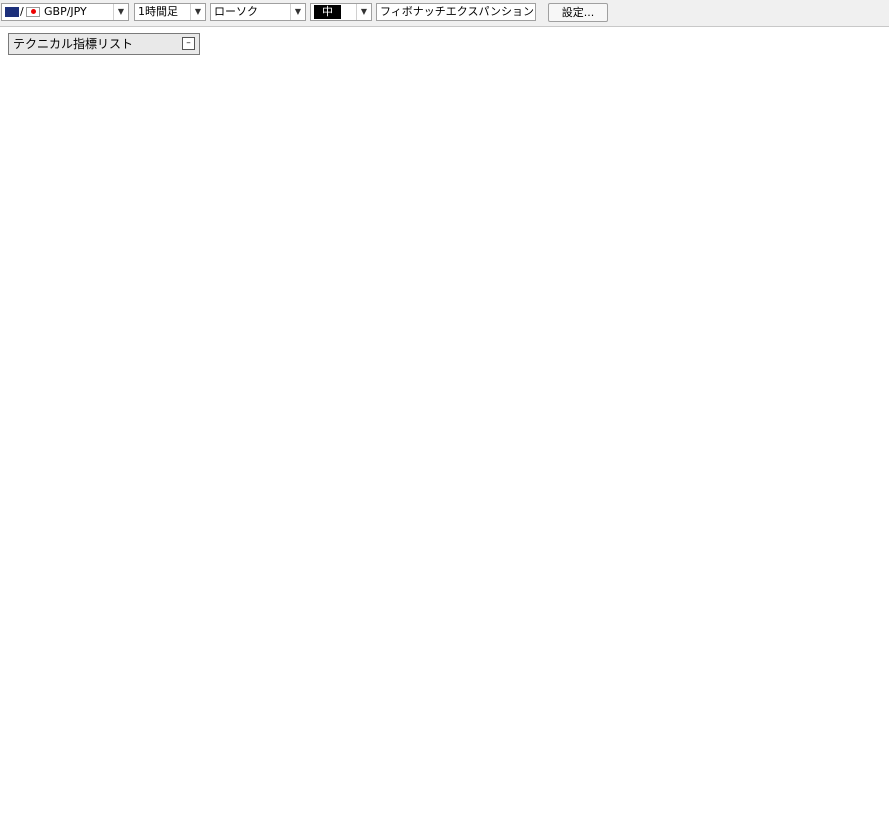 This screenshot has height=821, width=889. I want to click on price-annotation: 193.268, so click(122, 439).